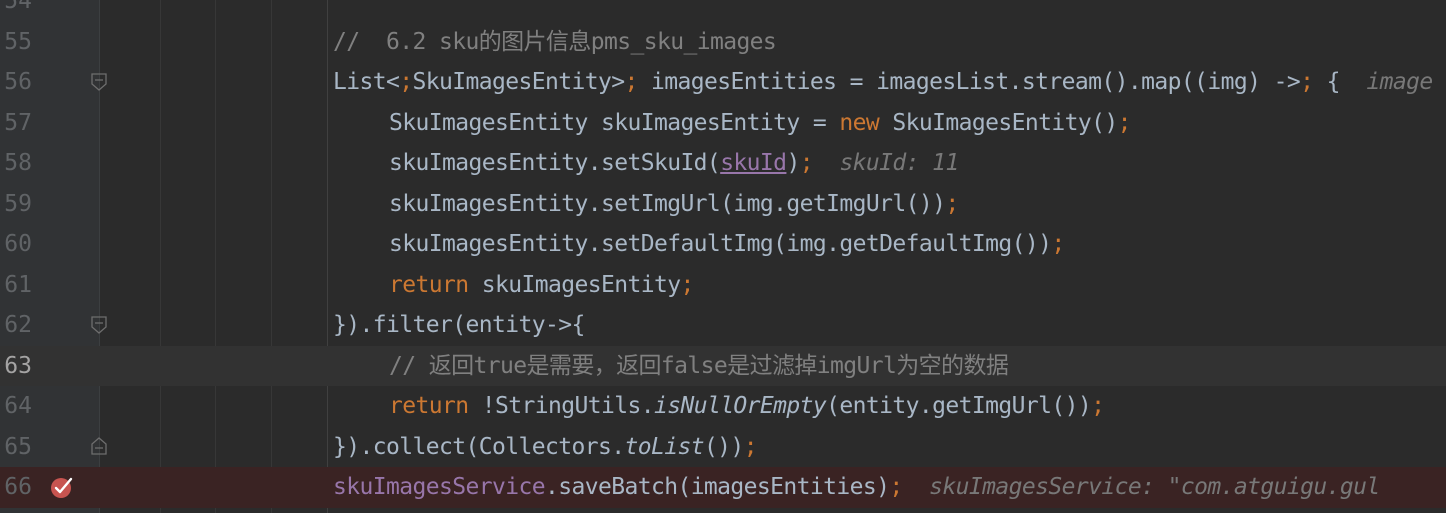 The image size is (1446, 513). I want to click on line-number: 61, so click(18, 284).